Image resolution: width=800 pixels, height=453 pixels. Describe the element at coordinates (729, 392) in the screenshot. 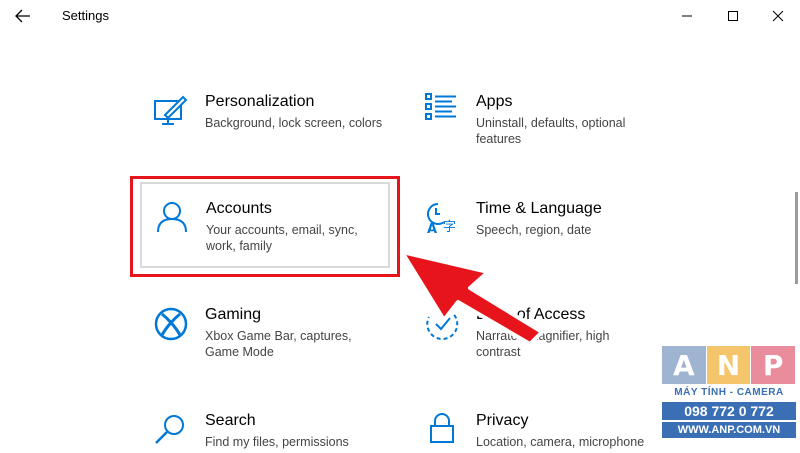

I see `watermark-subtitle: MÁY TÍNH - CAMERA` at that location.